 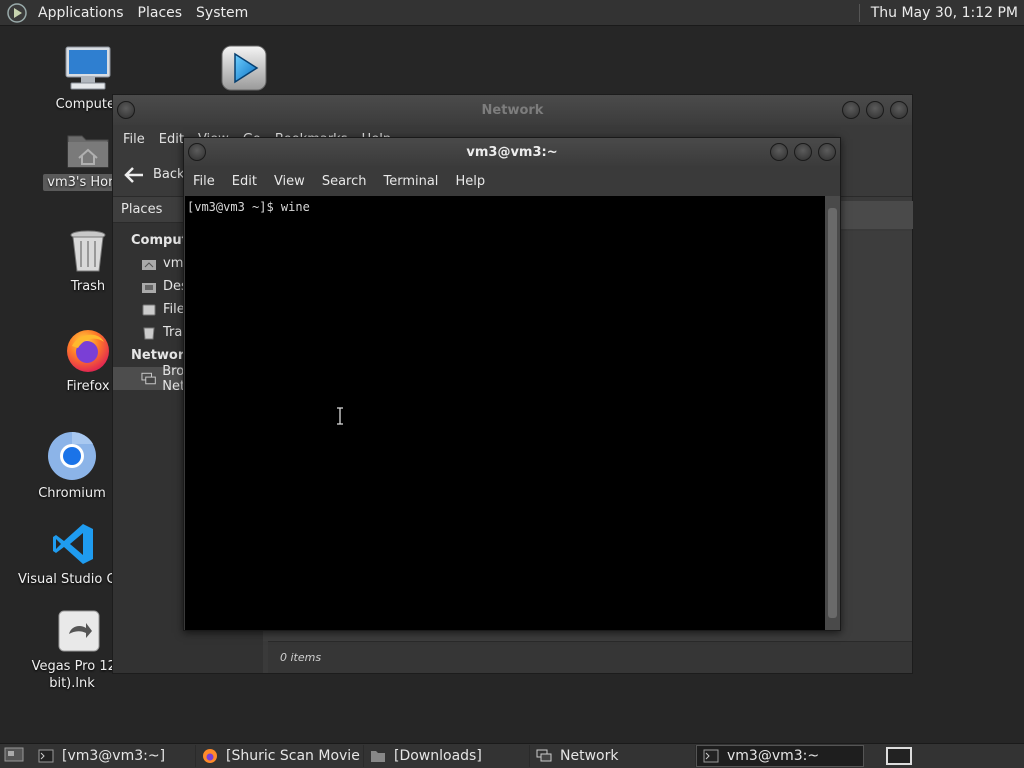 I want to click on vscode-icon, so click(x=73, y=544).